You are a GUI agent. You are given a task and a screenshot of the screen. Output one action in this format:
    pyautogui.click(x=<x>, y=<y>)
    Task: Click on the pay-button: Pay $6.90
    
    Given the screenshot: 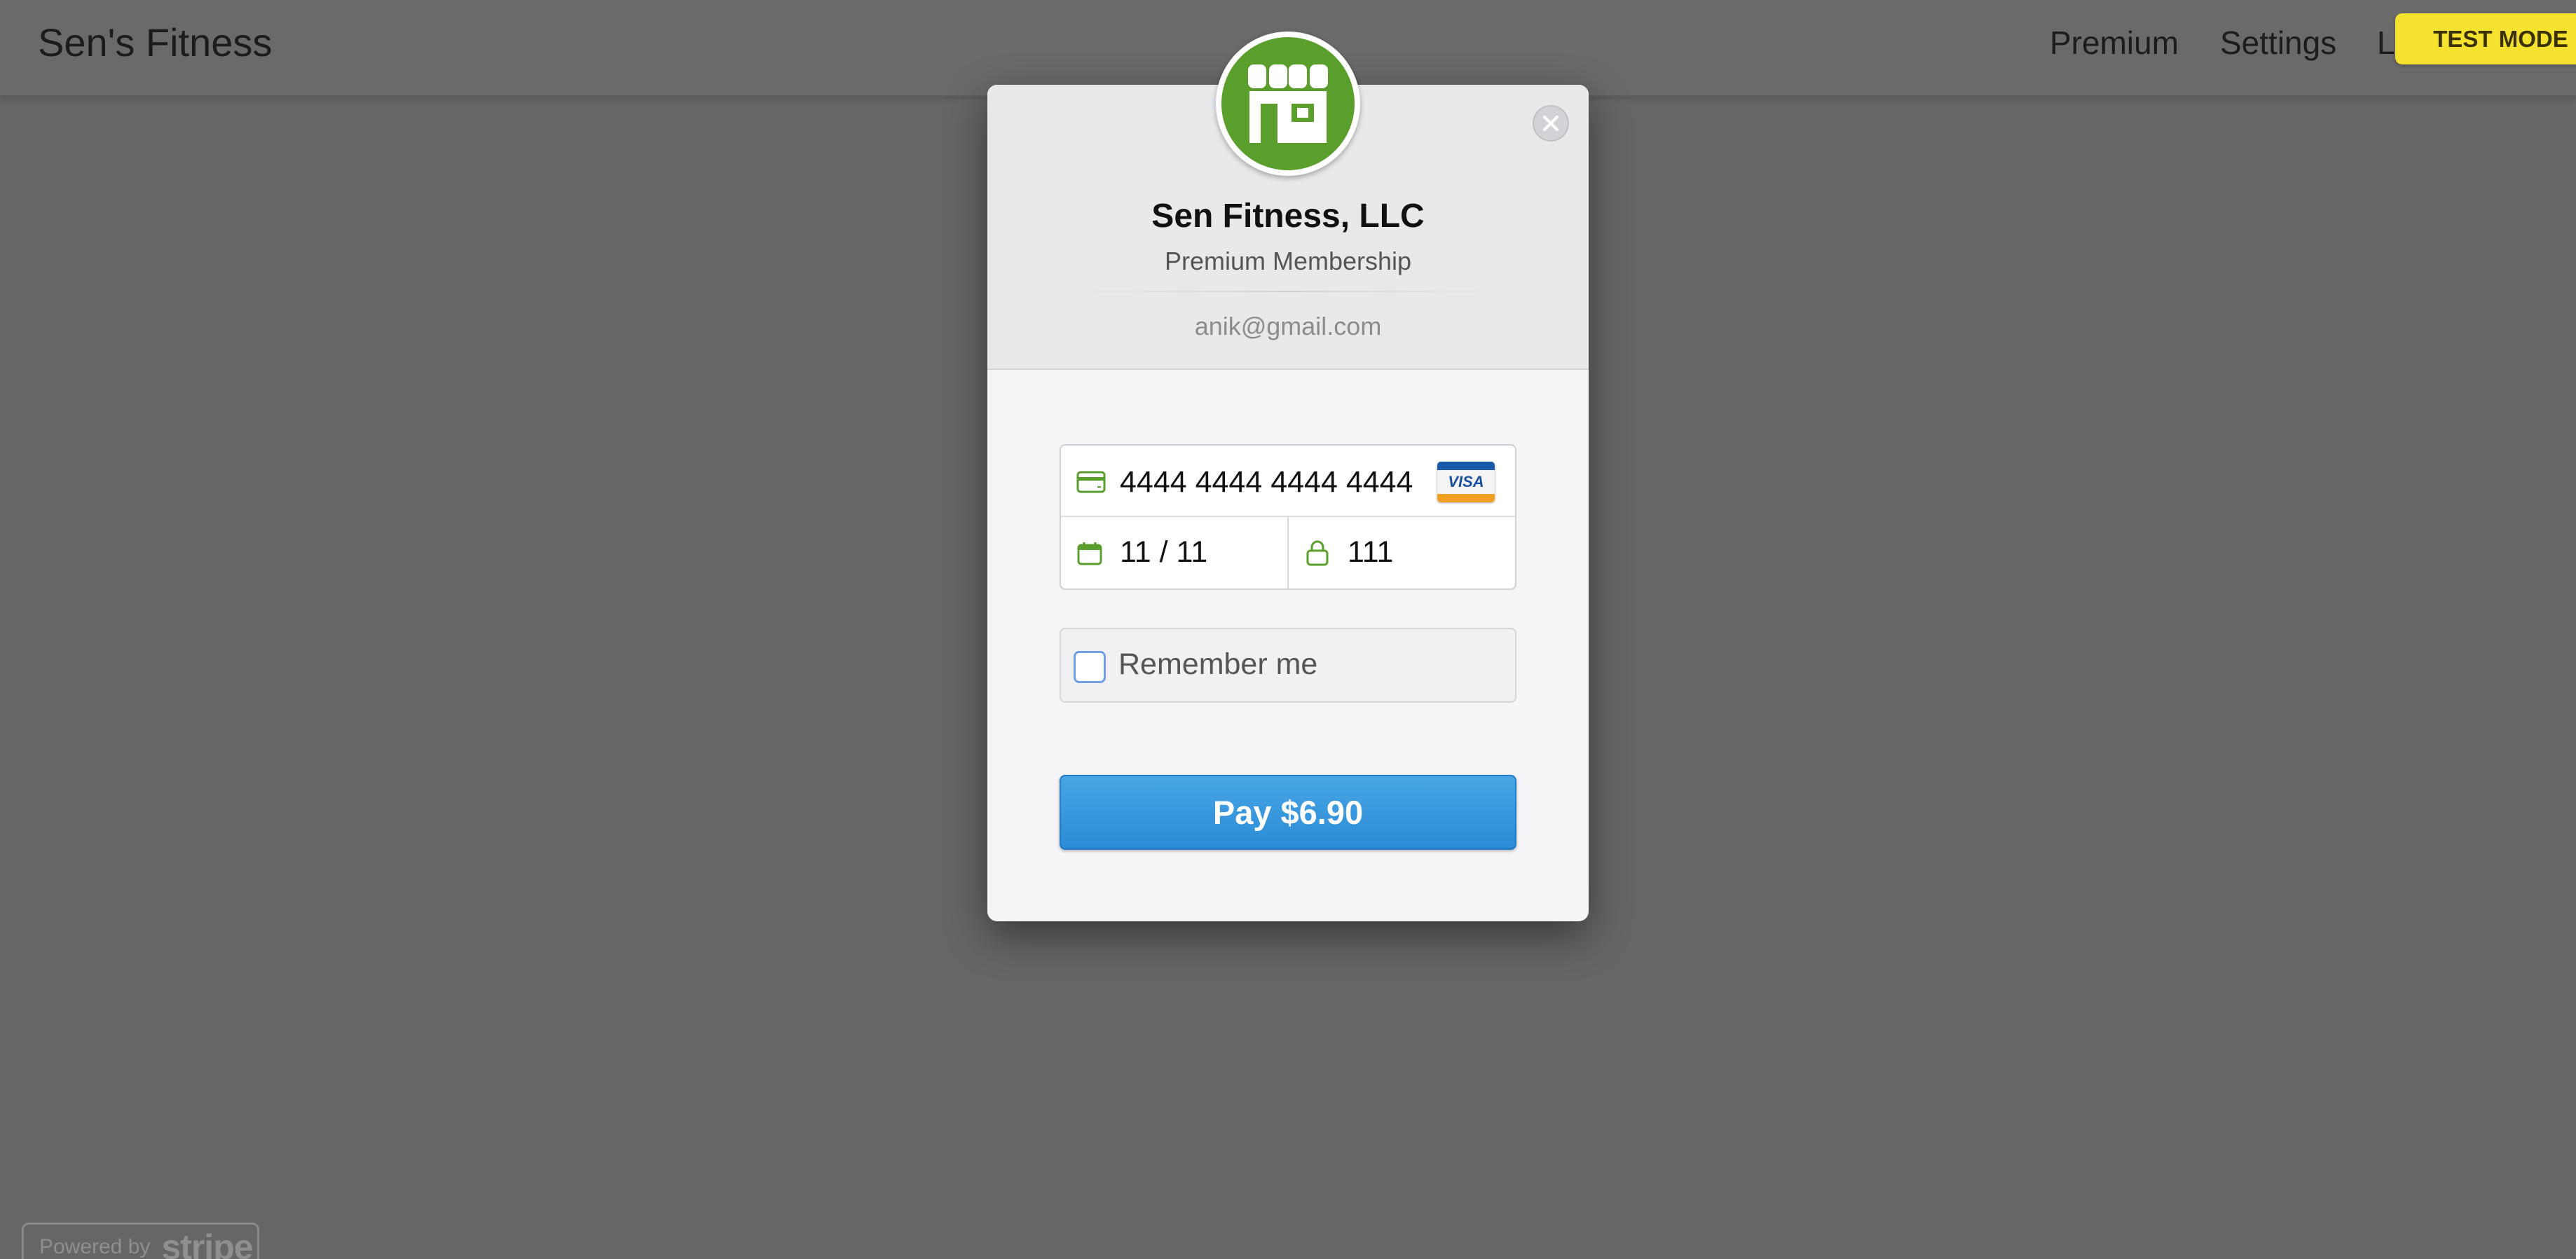 What is the action you would take?
    pyautogui.click(x=1288, y=813)
    